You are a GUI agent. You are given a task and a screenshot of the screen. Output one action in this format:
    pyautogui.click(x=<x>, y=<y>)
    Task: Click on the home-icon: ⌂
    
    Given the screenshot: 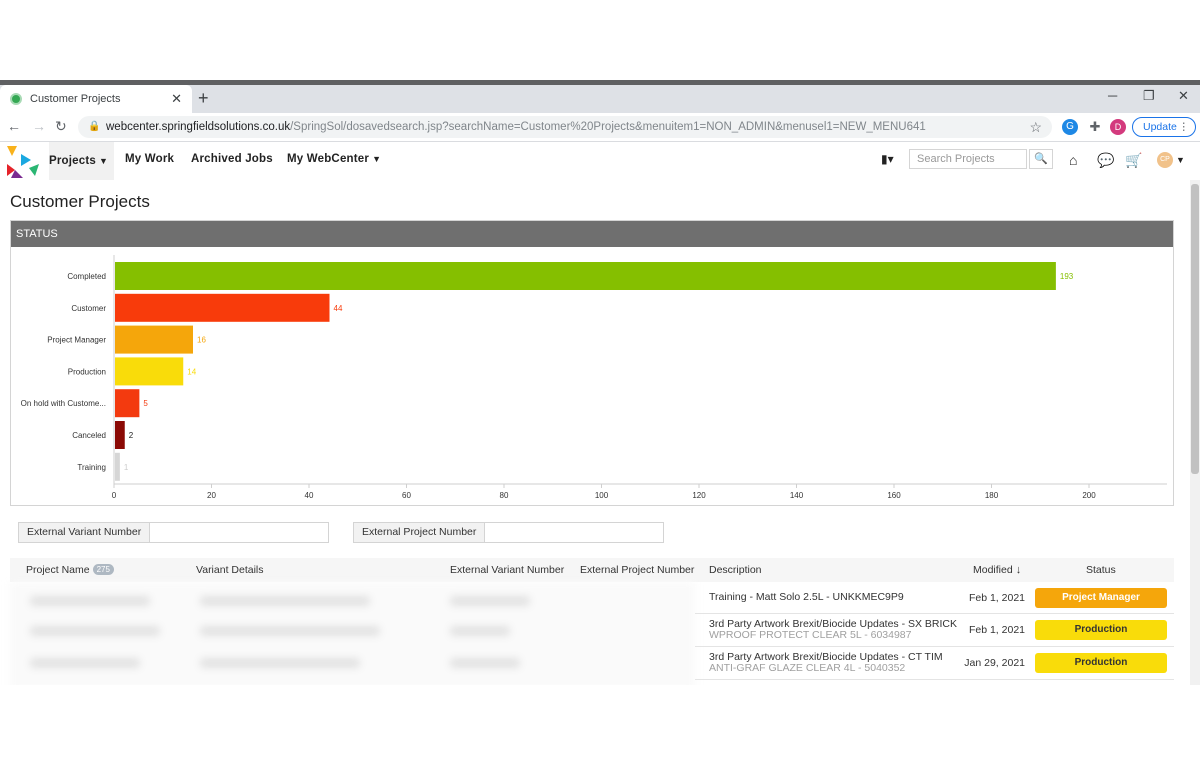 What is the action you would take?
    pyautogui.click(x=1073, y=160)
    